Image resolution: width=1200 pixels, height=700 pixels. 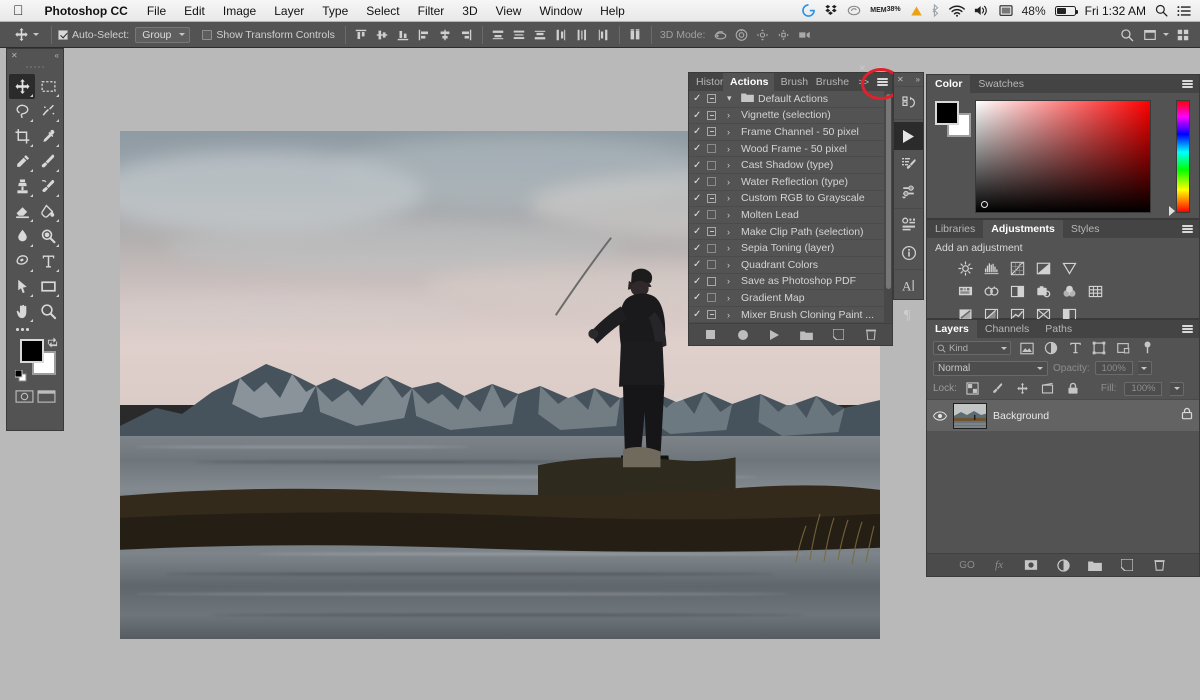 What do you see at coordinates (1187, 416) in the screenshot?
I see `lock-icon` at bounding box center [1187, 416].